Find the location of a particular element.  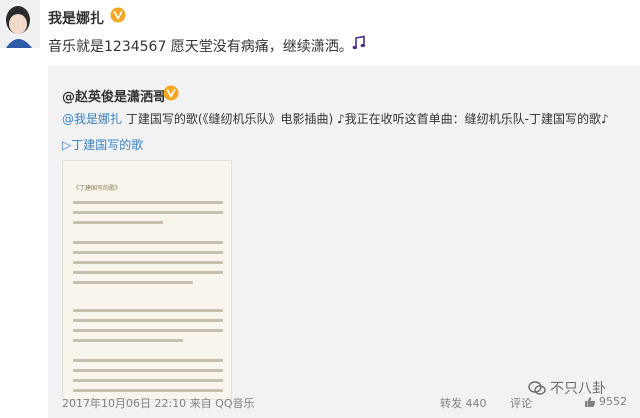

mention-link: @我是娜扎 is located at coordinates (92, 119).